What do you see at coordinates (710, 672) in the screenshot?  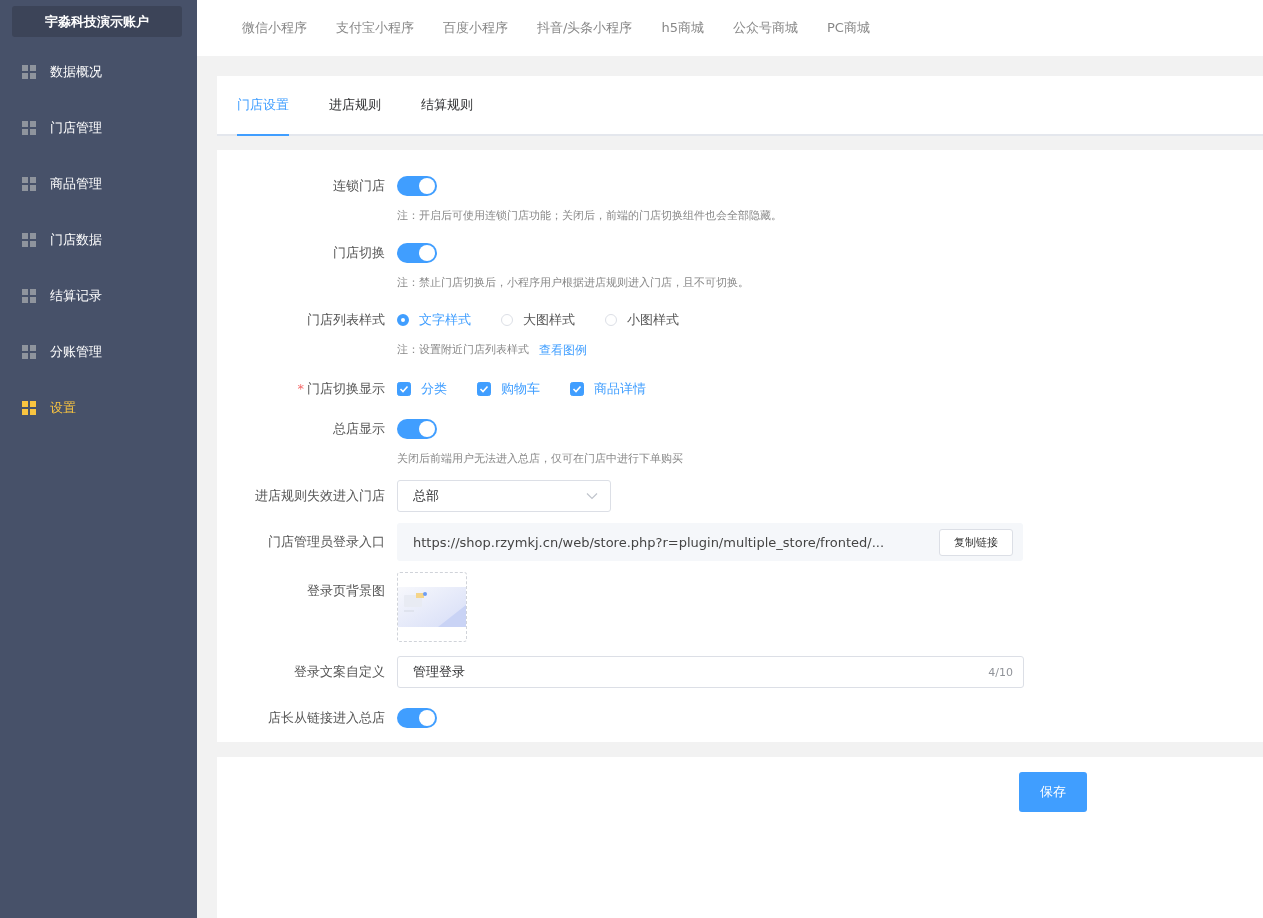 I see `input-field: 管理登录 4/10` at bounding box center [710, 672].